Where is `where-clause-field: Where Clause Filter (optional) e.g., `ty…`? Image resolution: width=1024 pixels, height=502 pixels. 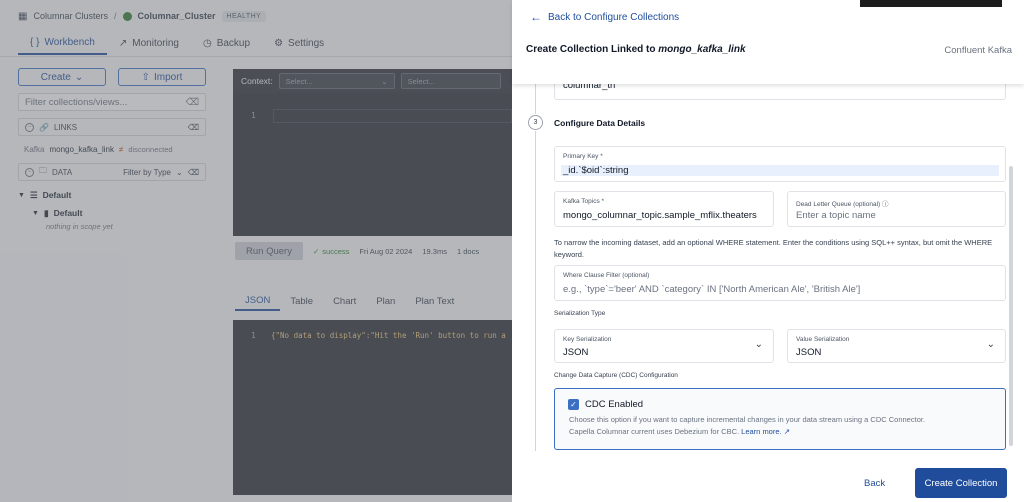
where-clause-field: Where Clause Filter (optional) e.g., `ty… is located at coordinates (780, 283).